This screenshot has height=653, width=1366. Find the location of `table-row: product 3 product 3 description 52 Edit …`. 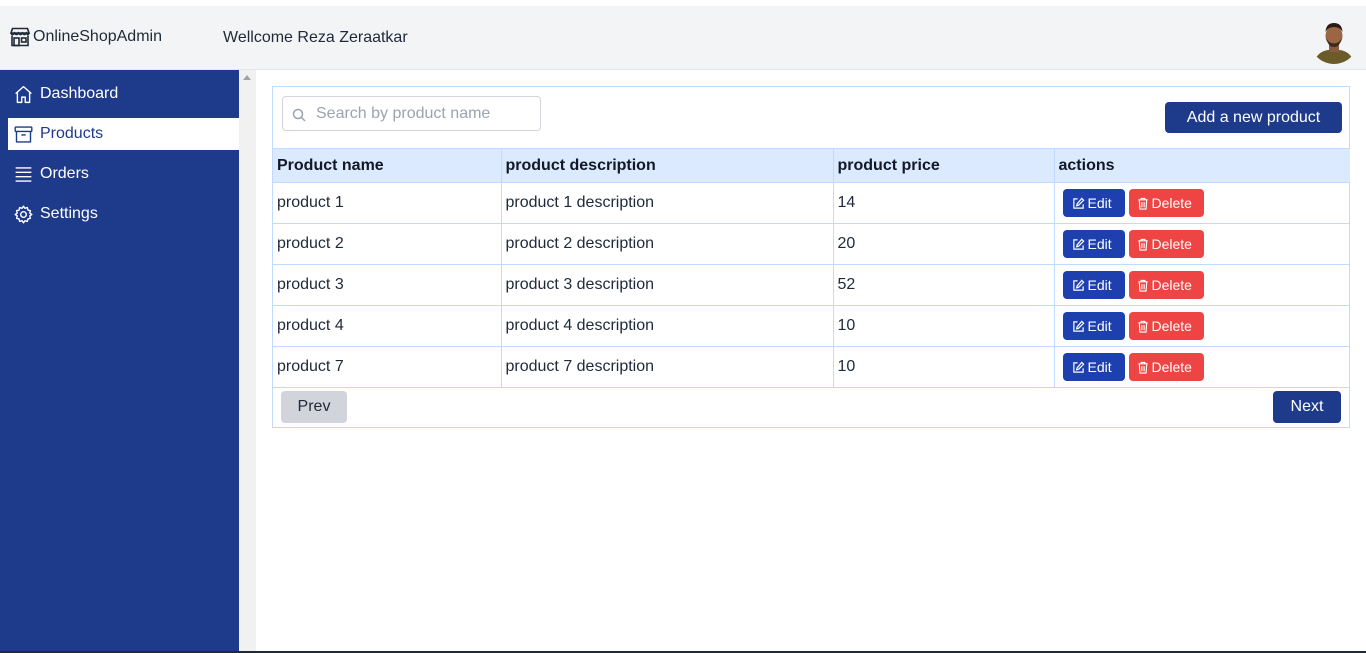

table-row: product 3 product 3 description 52 Edit … is located at coordinates (811, 285).